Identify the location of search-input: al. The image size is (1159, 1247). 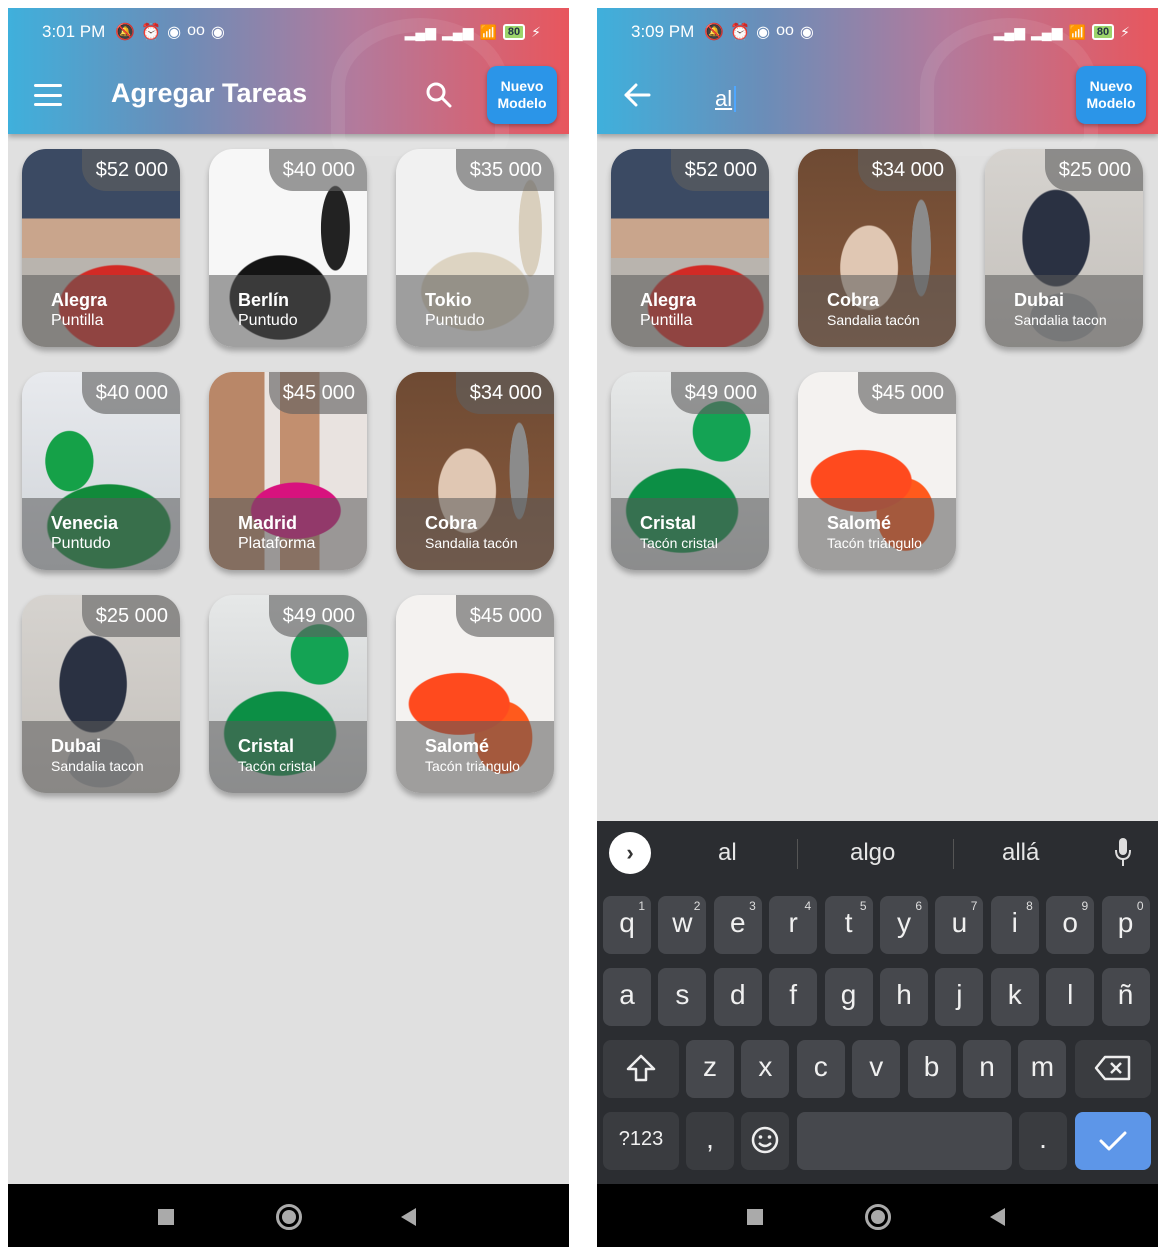
(726, 99).